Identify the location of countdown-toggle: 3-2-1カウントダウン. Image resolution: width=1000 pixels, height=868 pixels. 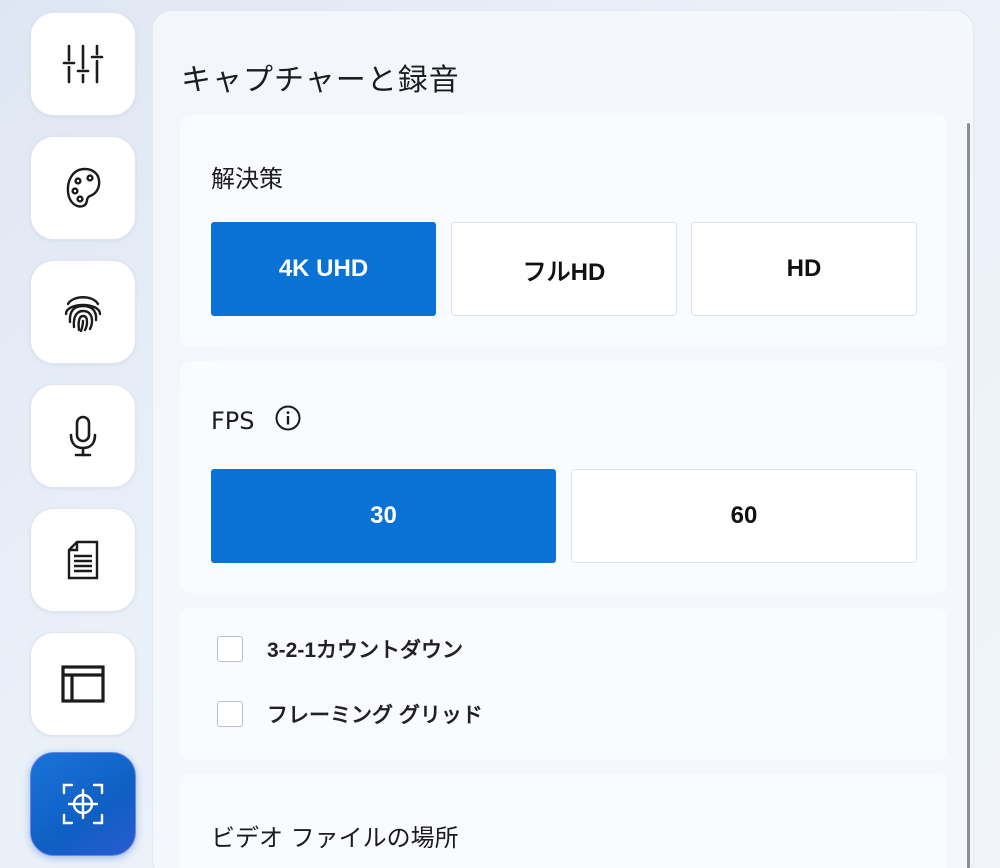
(340, 649).